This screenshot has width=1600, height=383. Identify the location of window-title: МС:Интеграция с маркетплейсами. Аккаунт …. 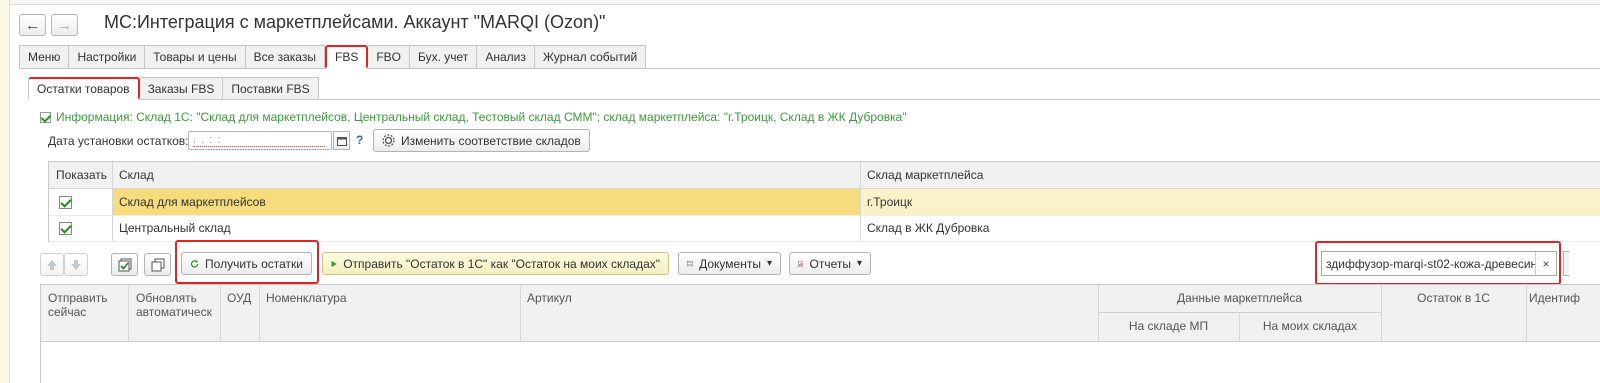
(355, 22).